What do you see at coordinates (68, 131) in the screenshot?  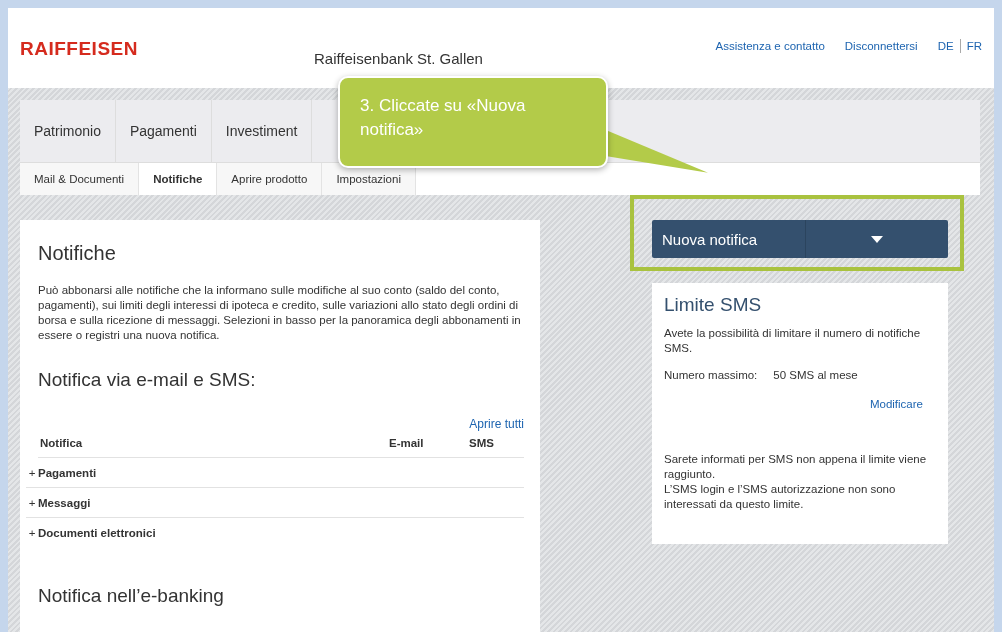 I see `main-nav-tab: Patrimonio` at bounding box center [68, 131].